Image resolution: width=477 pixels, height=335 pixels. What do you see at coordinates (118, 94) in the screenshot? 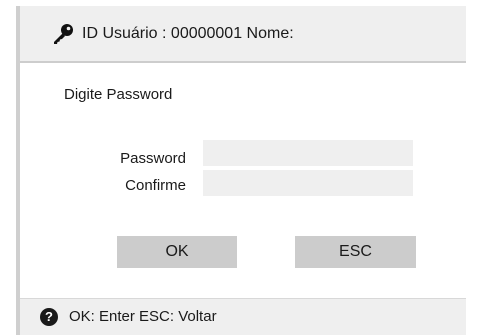
I see `password-prompt: Digite Password` at bounding box center [118, 94].